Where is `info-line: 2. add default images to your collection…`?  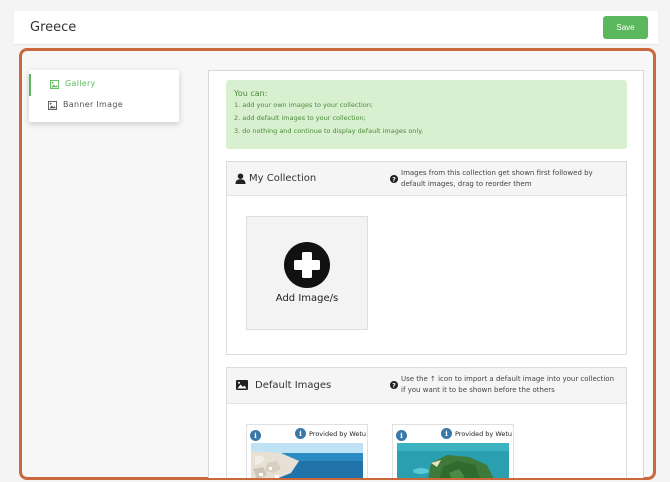 info-line: 2. add default images to your collection… is located at coordinates (300, 118).